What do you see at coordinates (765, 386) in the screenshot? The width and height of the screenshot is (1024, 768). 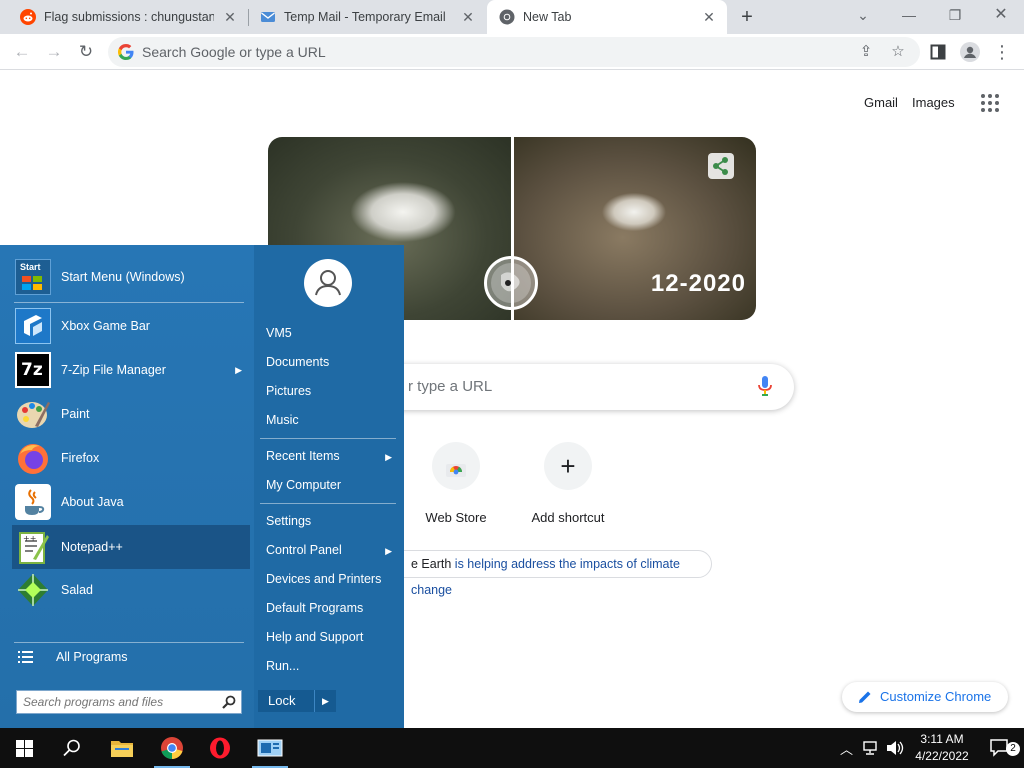 I see `microphone-icon` at bounding box center [765, 386].